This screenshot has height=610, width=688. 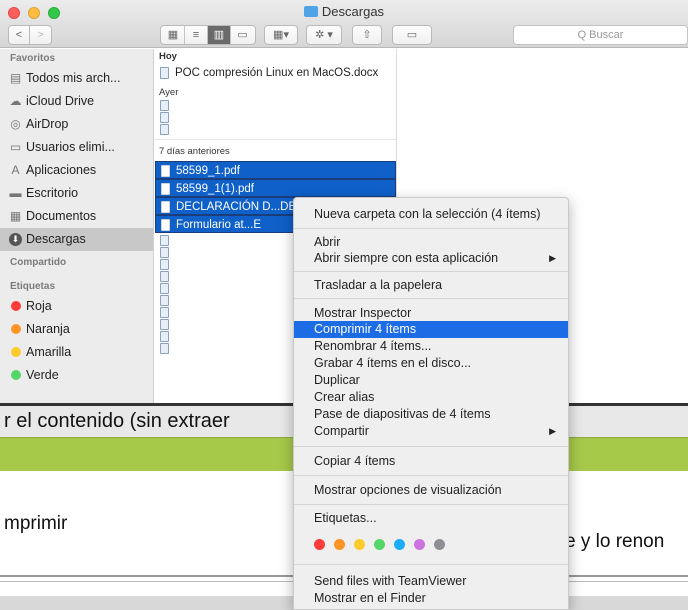 What do you see at coordinates (431, 581) in the screenshot?
I see `menu-item-teamviewer: Send files with TeamViewer` at bounding box center [431, 581].